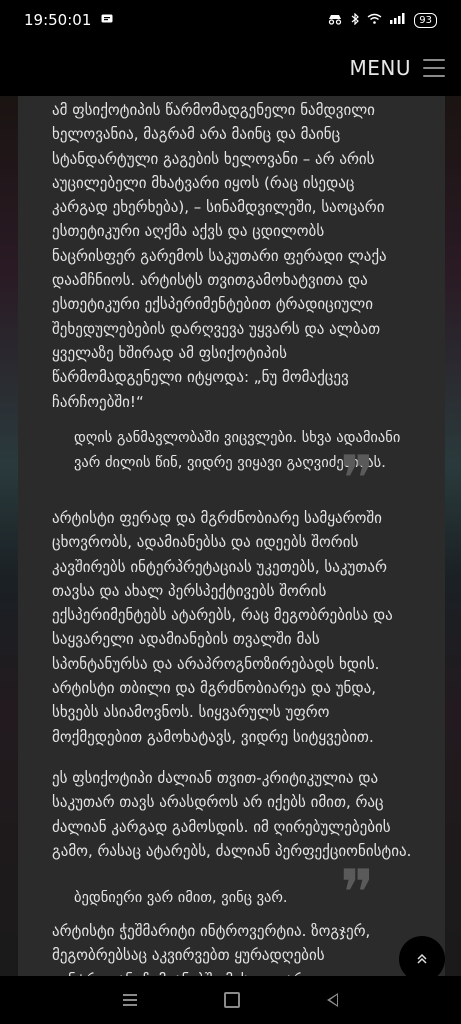 The width and height of the screenshot is (461, 1024). I want to click on bluetooth-icon, so click(355, 20).